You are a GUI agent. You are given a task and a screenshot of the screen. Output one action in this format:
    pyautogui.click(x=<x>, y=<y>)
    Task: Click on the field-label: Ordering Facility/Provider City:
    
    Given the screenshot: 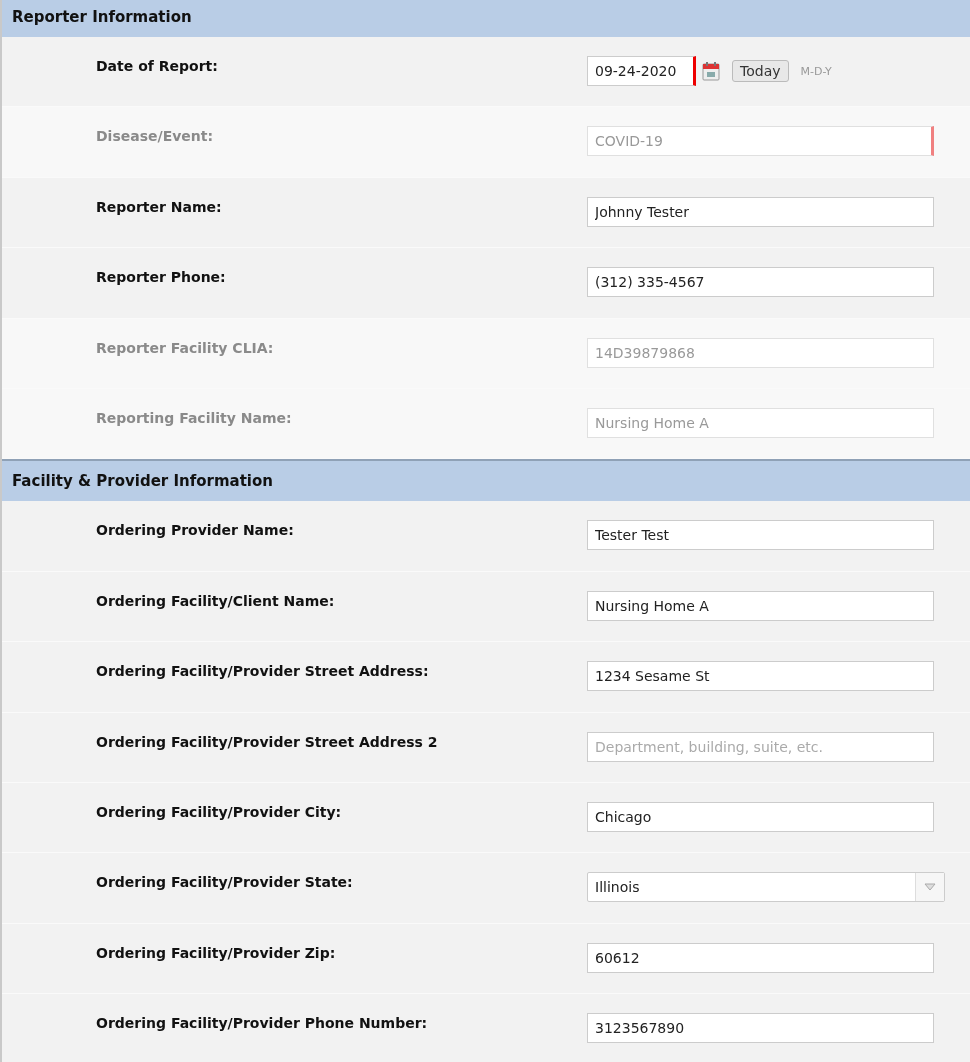 What is the action you would take?
    pyautogui.click(x=219, y=811)
    